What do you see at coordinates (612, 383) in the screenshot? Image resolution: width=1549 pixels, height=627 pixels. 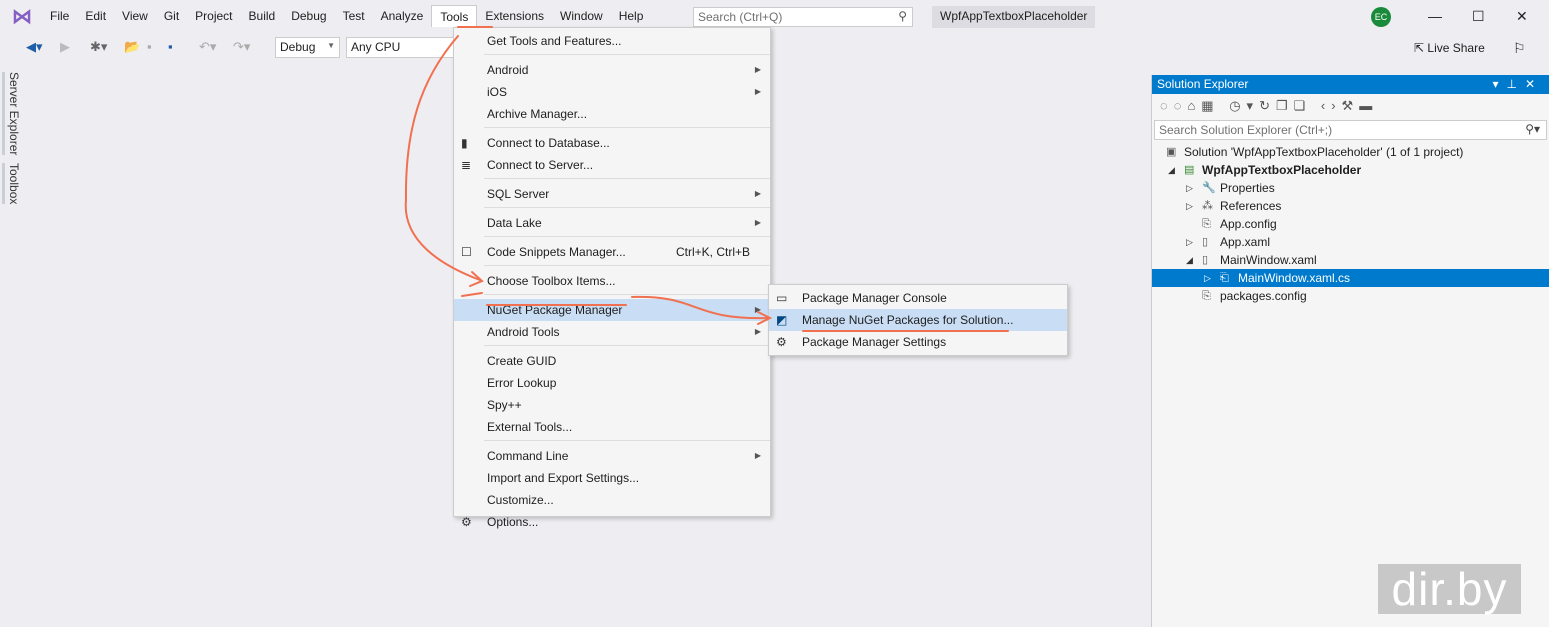 I see `menu-item-error-lookup: Error Lookup` at bounding box center [612, 383].